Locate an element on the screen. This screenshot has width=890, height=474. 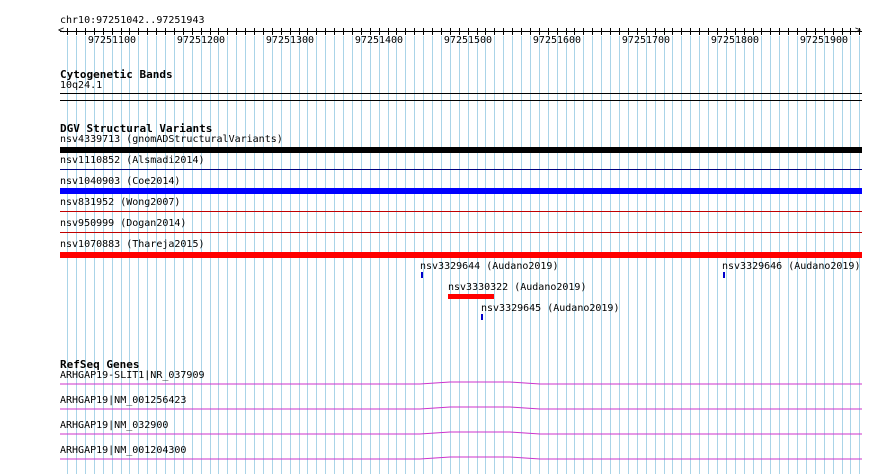
location-label: chr10:97251042..97251943 is located at coordinates (132, 20).